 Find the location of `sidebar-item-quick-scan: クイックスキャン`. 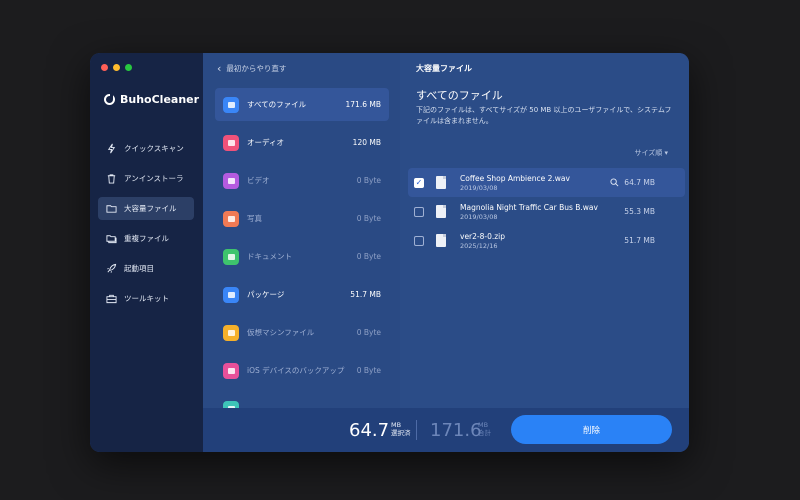

sidebar-item-quick-scan: クイックスキャン is located at coordinates (146, 148).